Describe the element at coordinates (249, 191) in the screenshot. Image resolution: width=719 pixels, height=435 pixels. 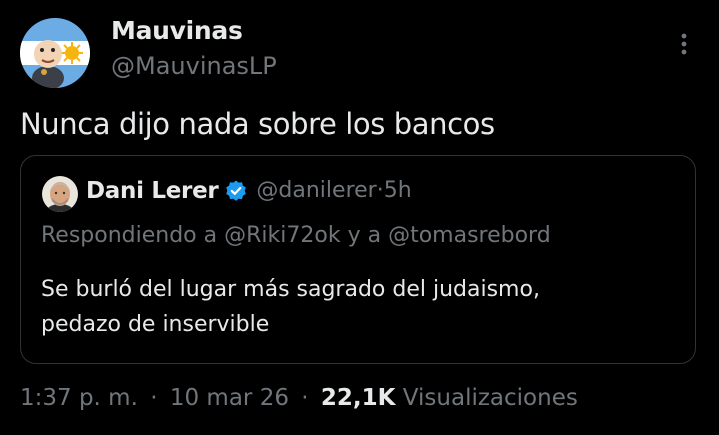
I see `quoted-header: Dani Lerer @danilerer · 5h` at that location.